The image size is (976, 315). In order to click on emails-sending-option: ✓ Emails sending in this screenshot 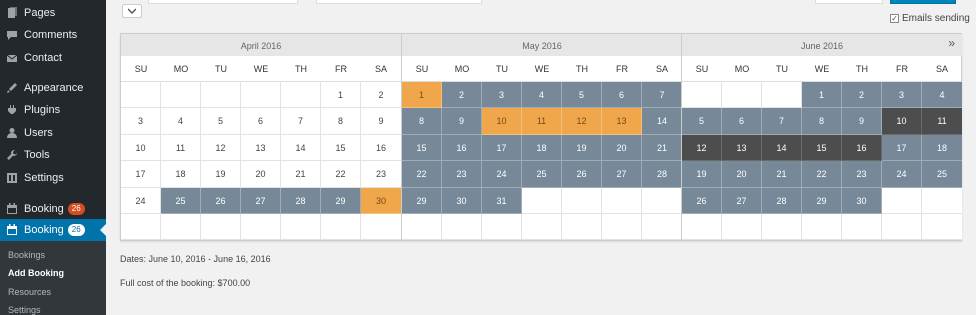, I will do `click(930, 18)`.